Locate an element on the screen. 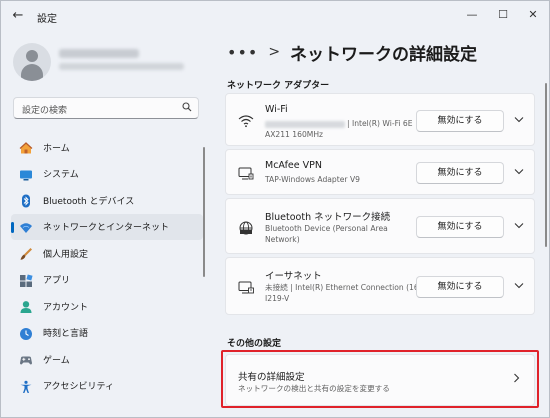 The width and height of the screenshot is (550, 418). home-icon is located at coordinates (26, 147).